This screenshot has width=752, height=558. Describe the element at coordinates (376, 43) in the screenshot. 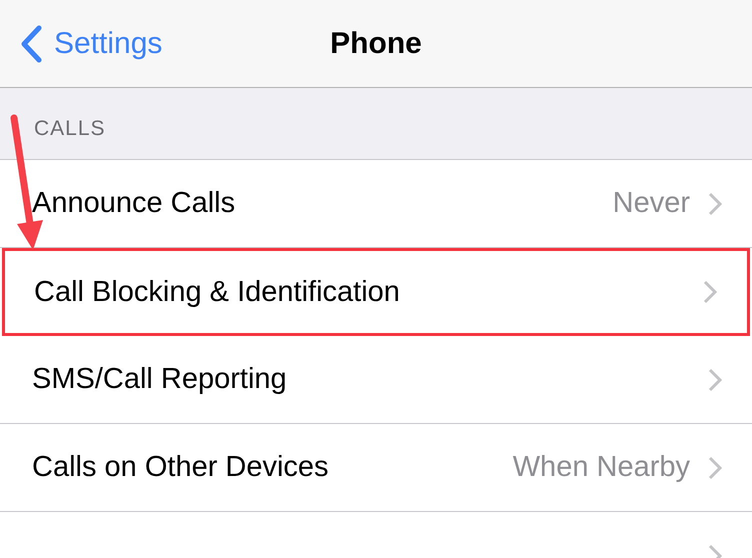

I see `screen-title: Phone` at that location.